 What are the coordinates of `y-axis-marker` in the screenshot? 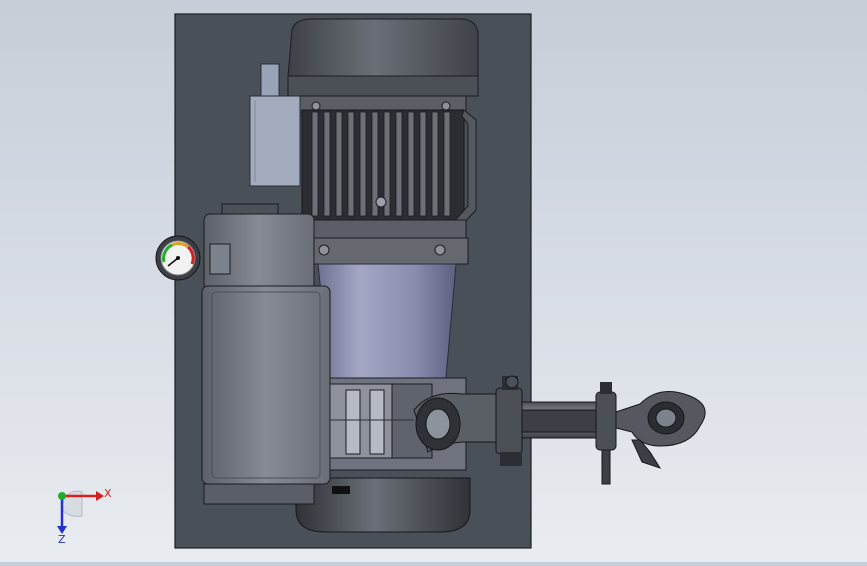 It's located at (62, 496).